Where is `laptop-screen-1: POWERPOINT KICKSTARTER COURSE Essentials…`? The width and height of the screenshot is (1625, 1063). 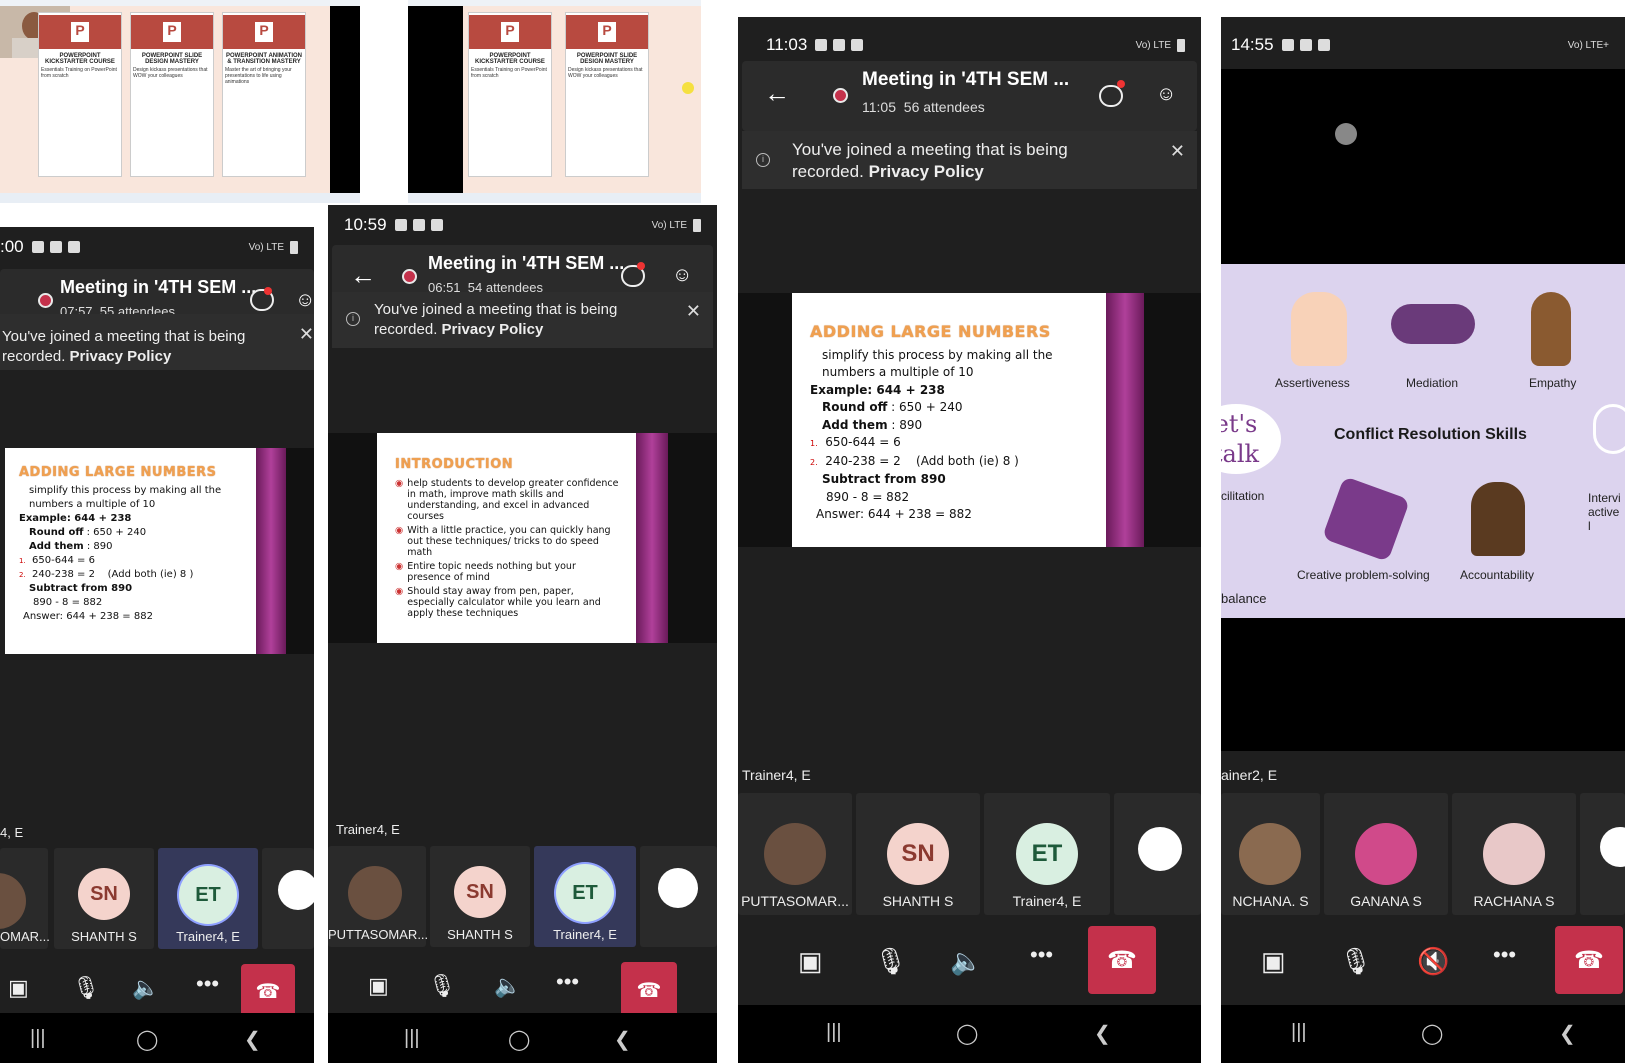 laptop-screen-1: POWERPOINT KICKSTARTER COURSE Essentials… is located at coordinates (180, 101).